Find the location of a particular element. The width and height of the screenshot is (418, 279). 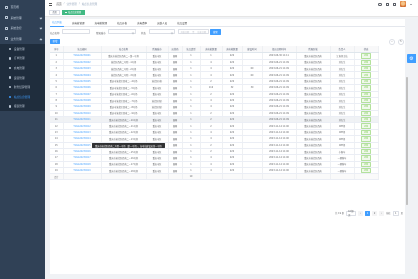

sidebar-item-label: 充电管理 is located at coordinates (19, 67).